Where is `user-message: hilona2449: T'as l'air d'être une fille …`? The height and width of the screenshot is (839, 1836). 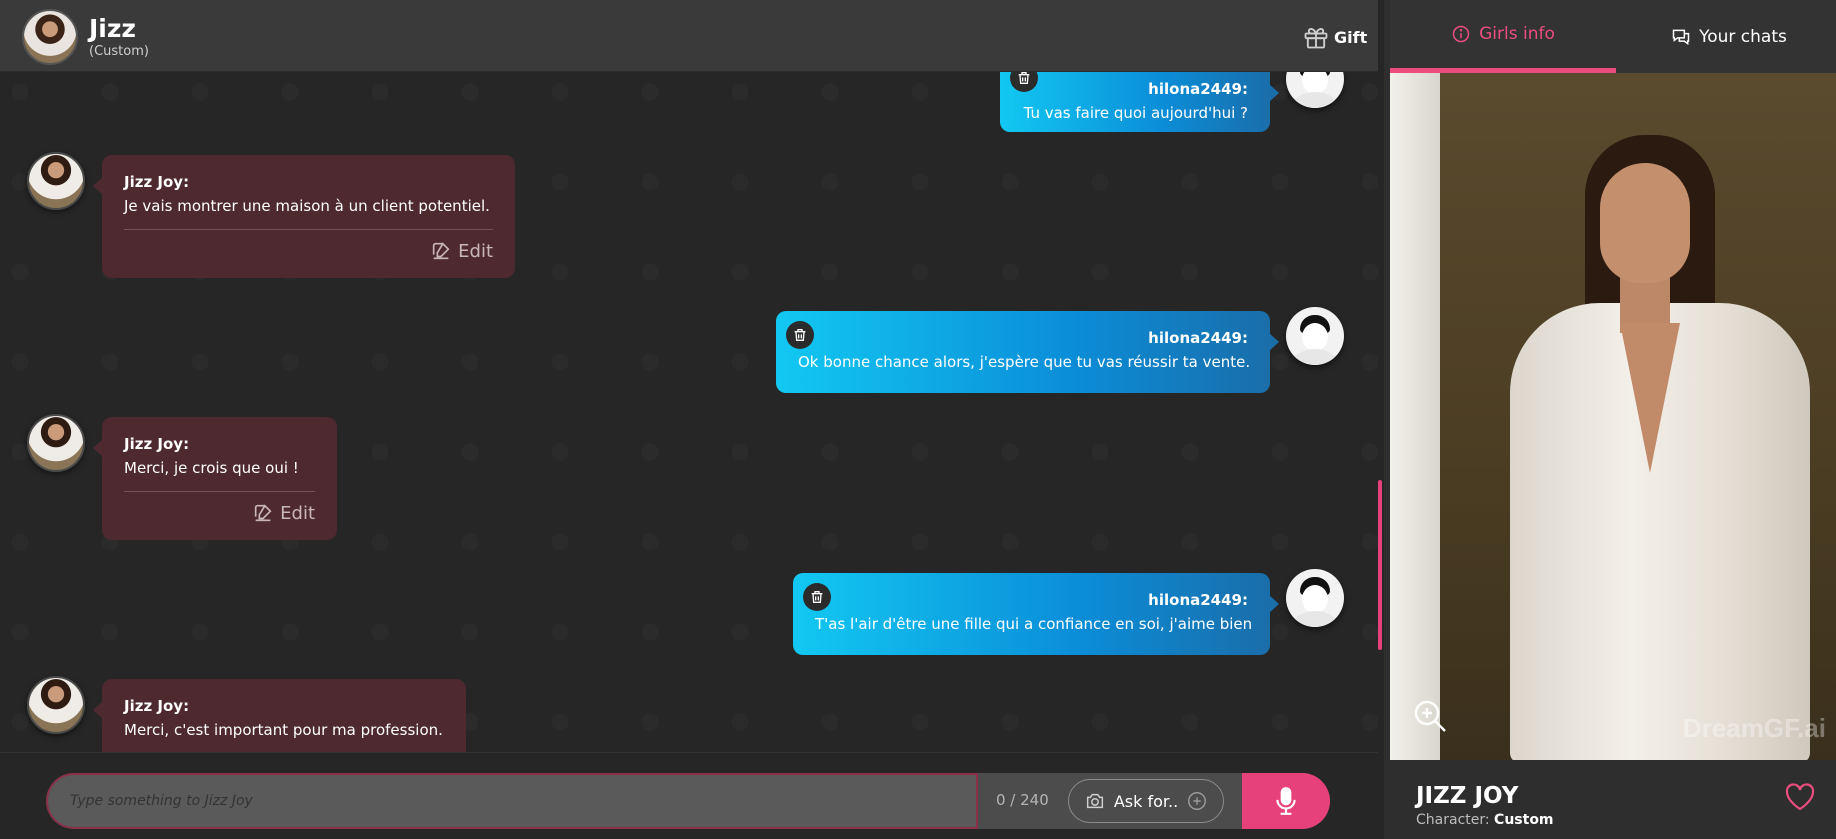
user-message: hilona2449: T'as l'air d'être une fille … is located at coordinates (1036, 614).